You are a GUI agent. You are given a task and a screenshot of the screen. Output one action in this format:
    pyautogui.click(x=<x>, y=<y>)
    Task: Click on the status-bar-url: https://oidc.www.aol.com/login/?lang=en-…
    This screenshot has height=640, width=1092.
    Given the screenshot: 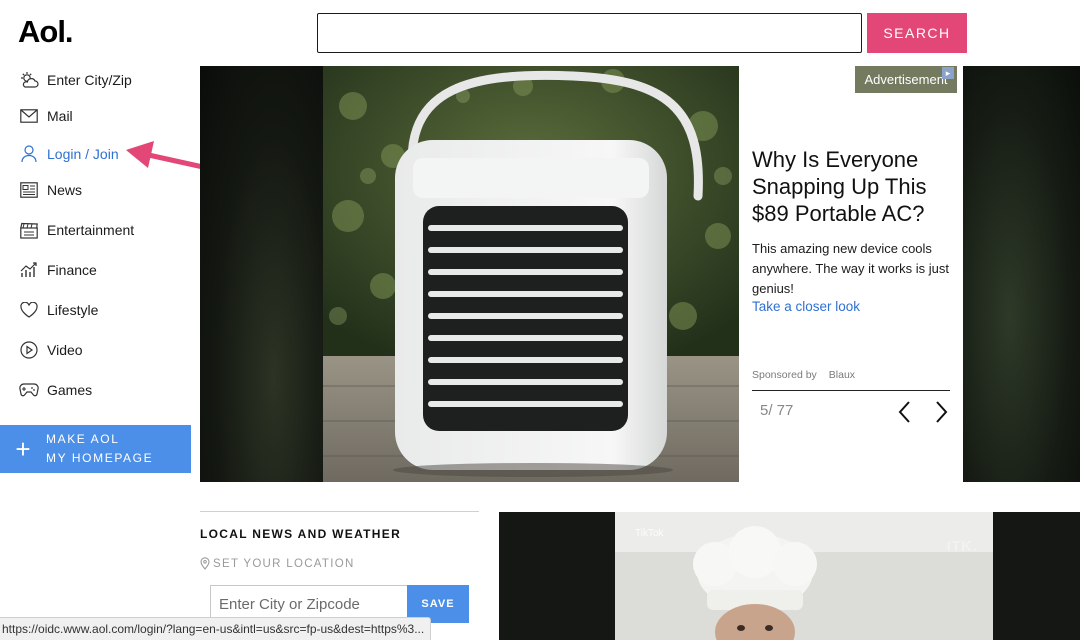 What is the action you would take?
    pyautogui.click(x=216, y=628)
    